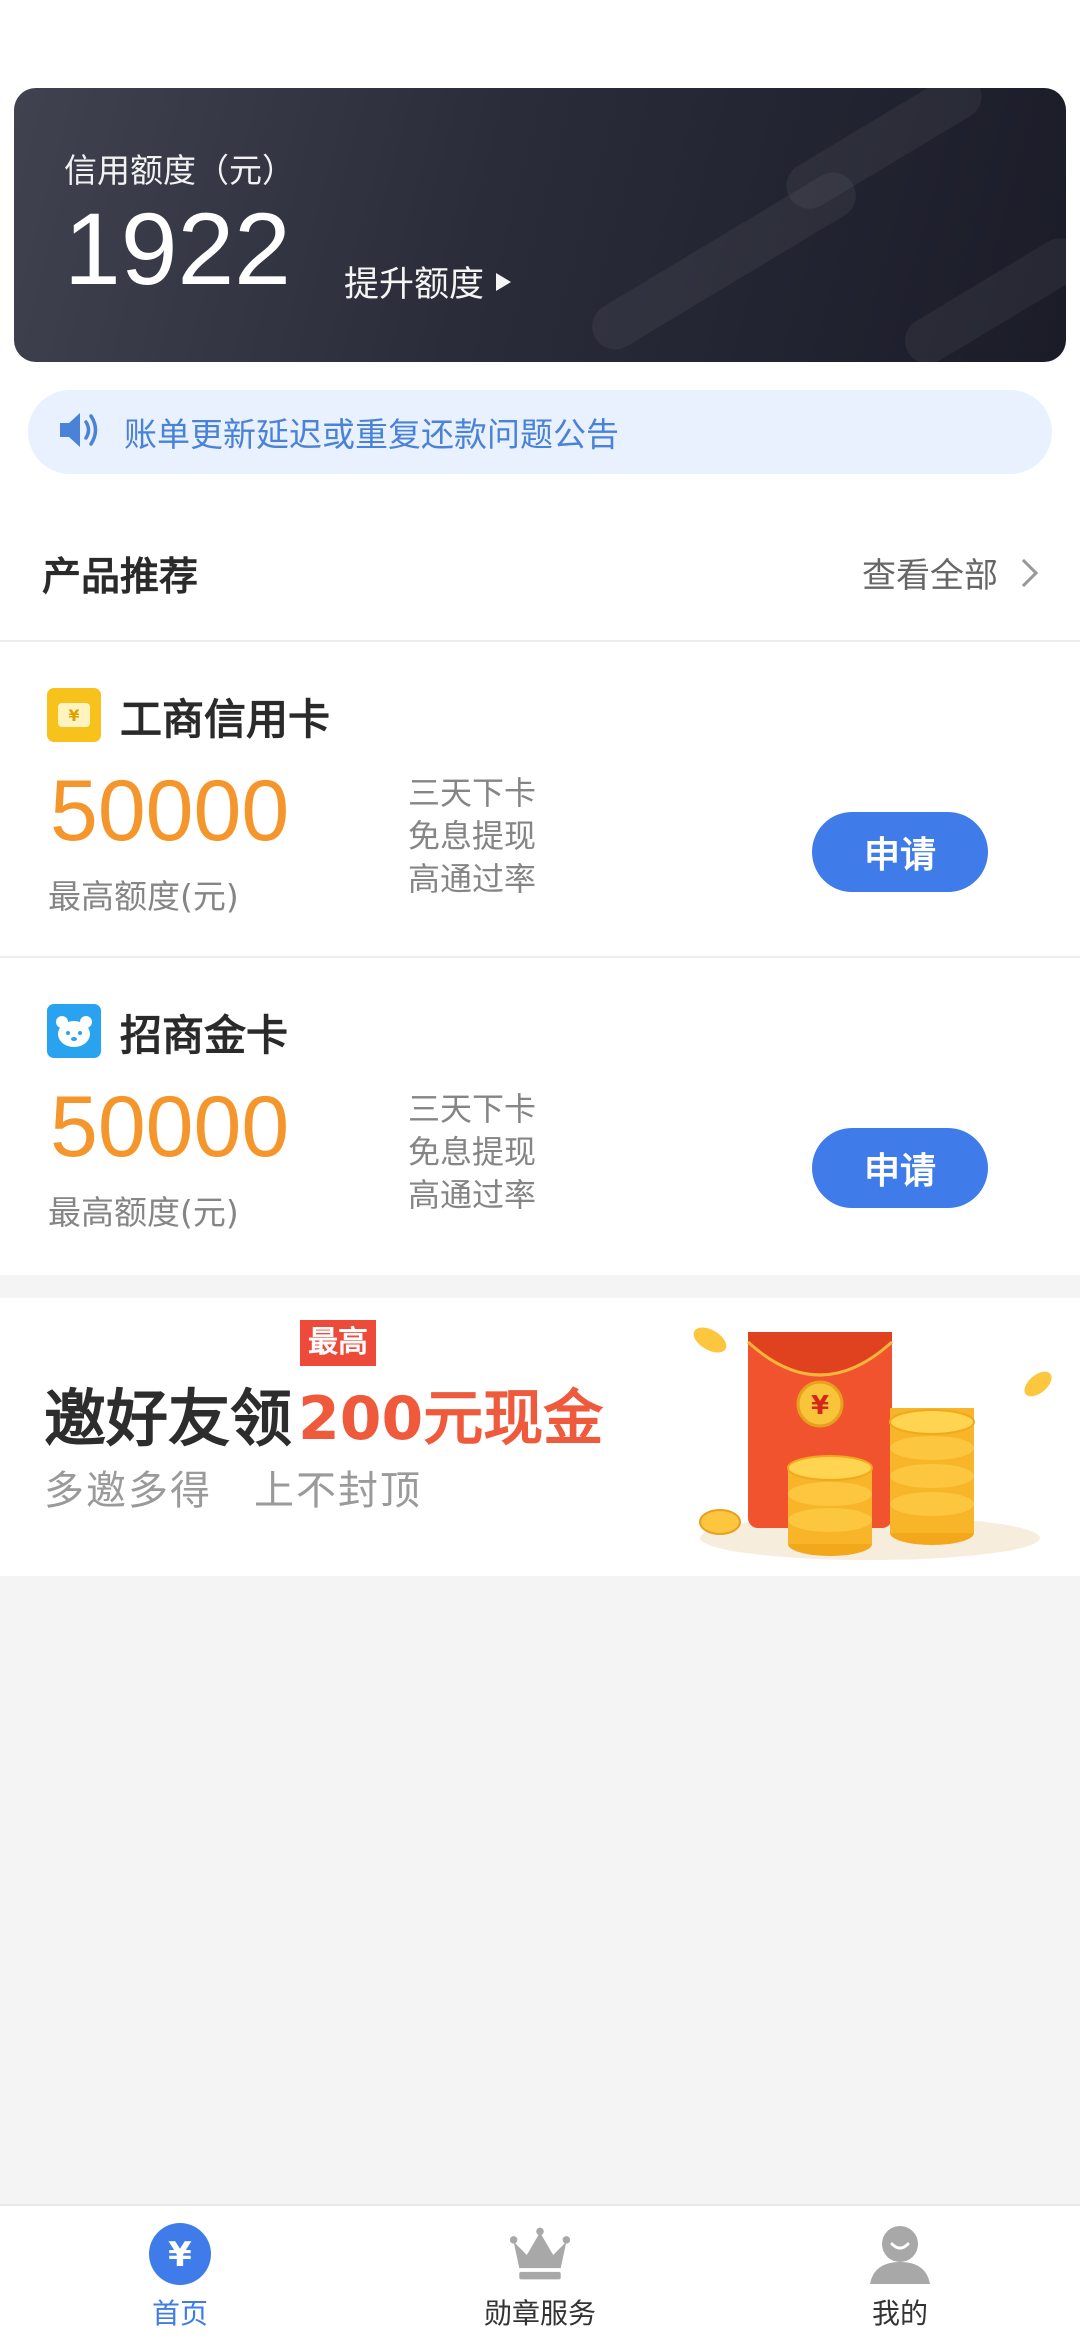  What do you see at coordinates (1024, 572) in the screenshot?
I see `chevron-right-icon` at bounding box center [1024, 572].